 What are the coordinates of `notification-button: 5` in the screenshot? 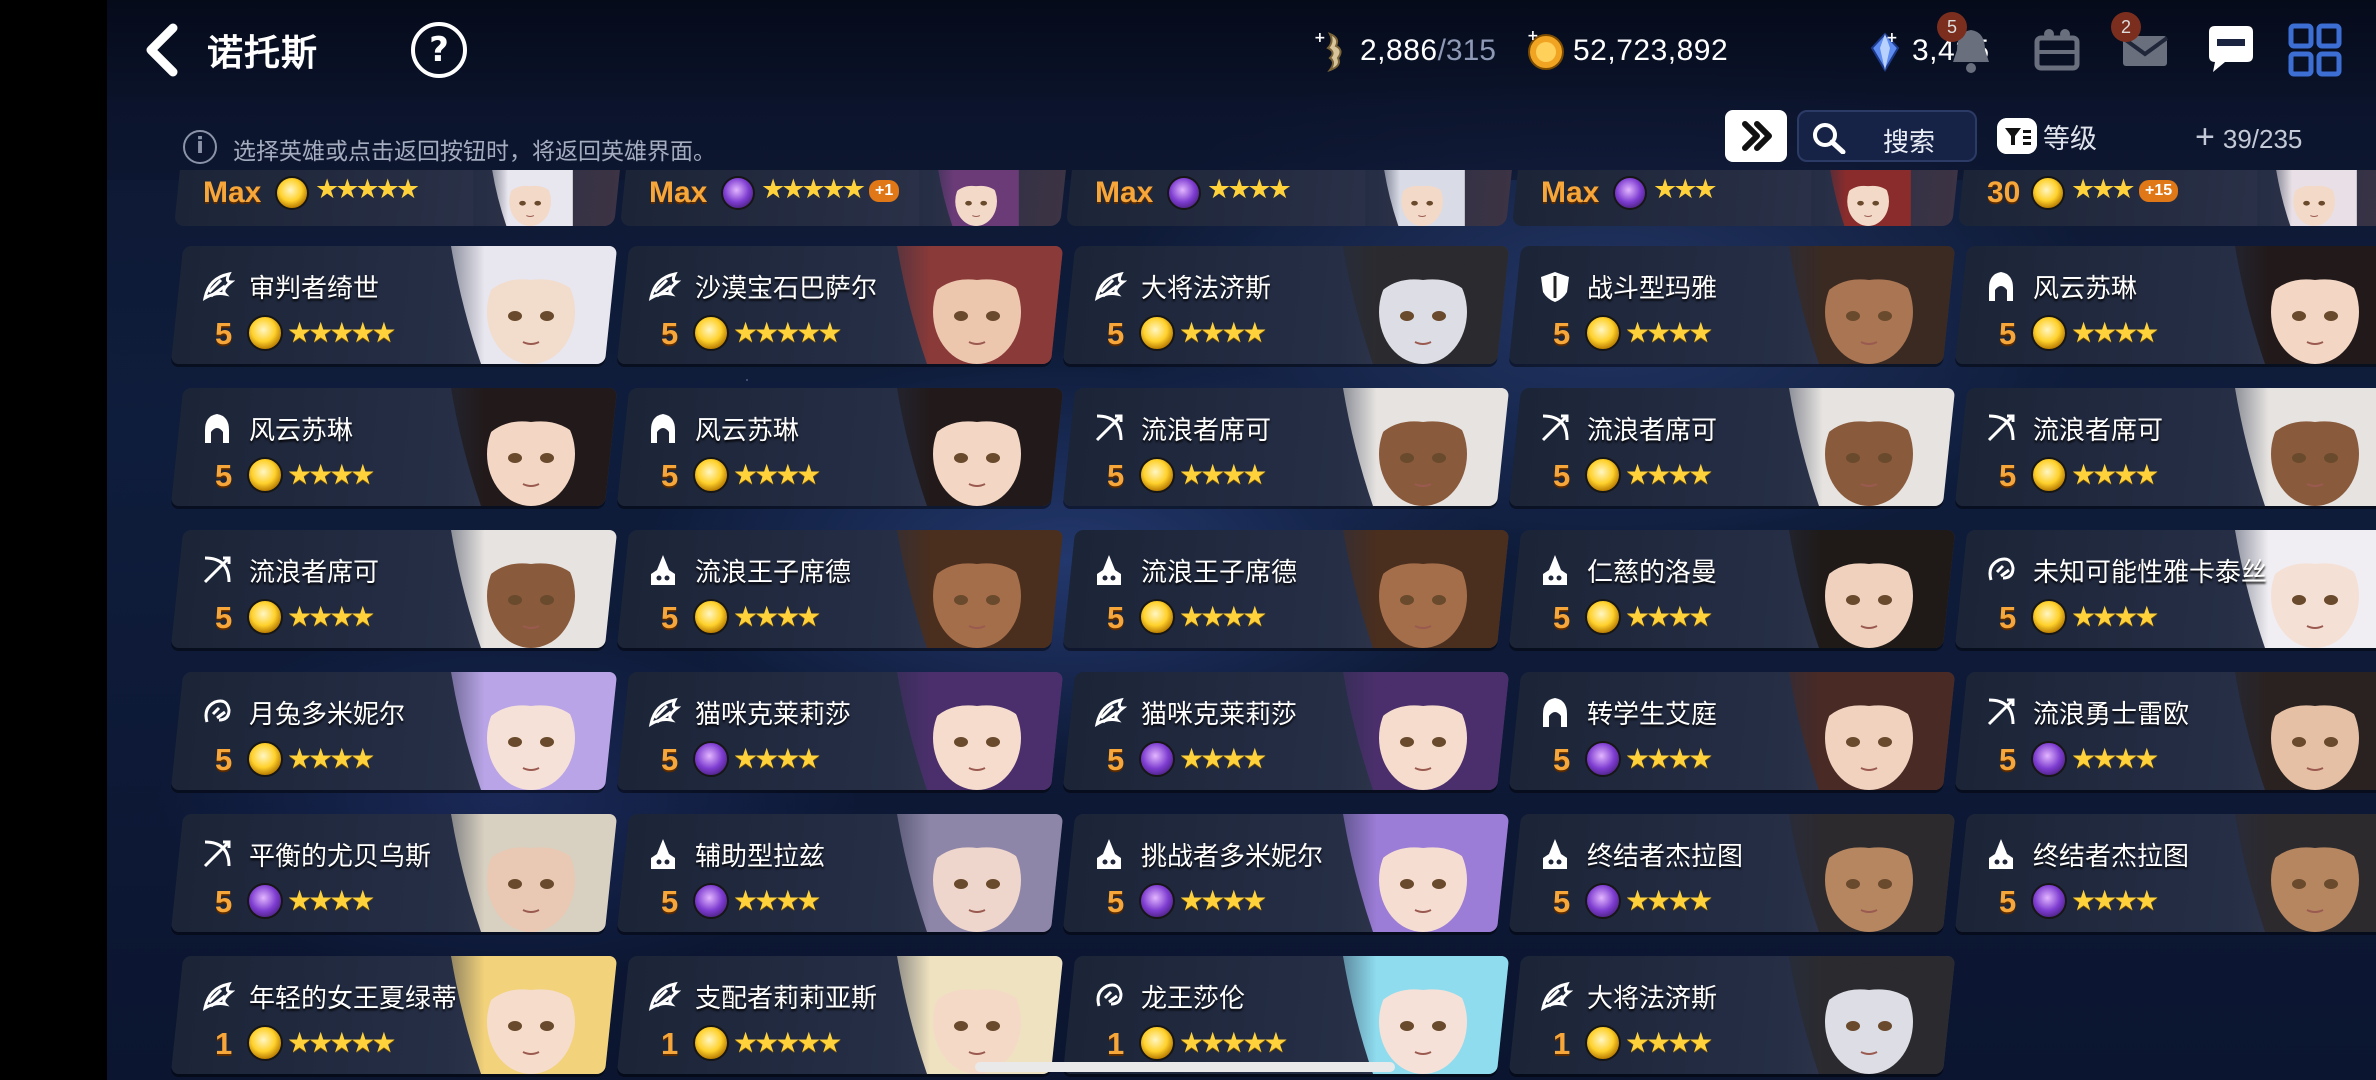 It's located at (1968, 45).